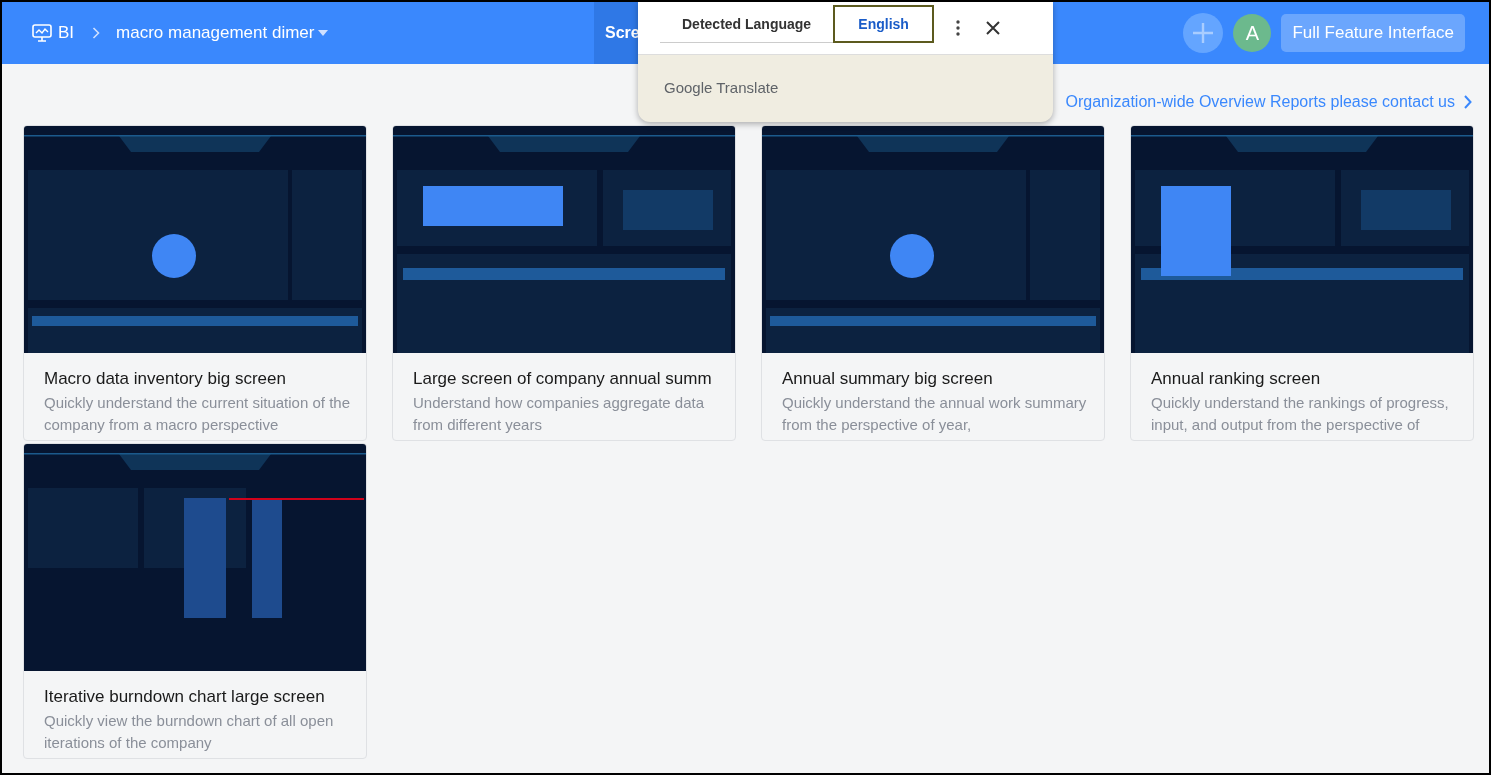 The height and width of the screenshot is (775, 1491). I want to click on card-description: Quickly understand the rankings of progress, input, and output from the perspective of, so click(1300, 414).